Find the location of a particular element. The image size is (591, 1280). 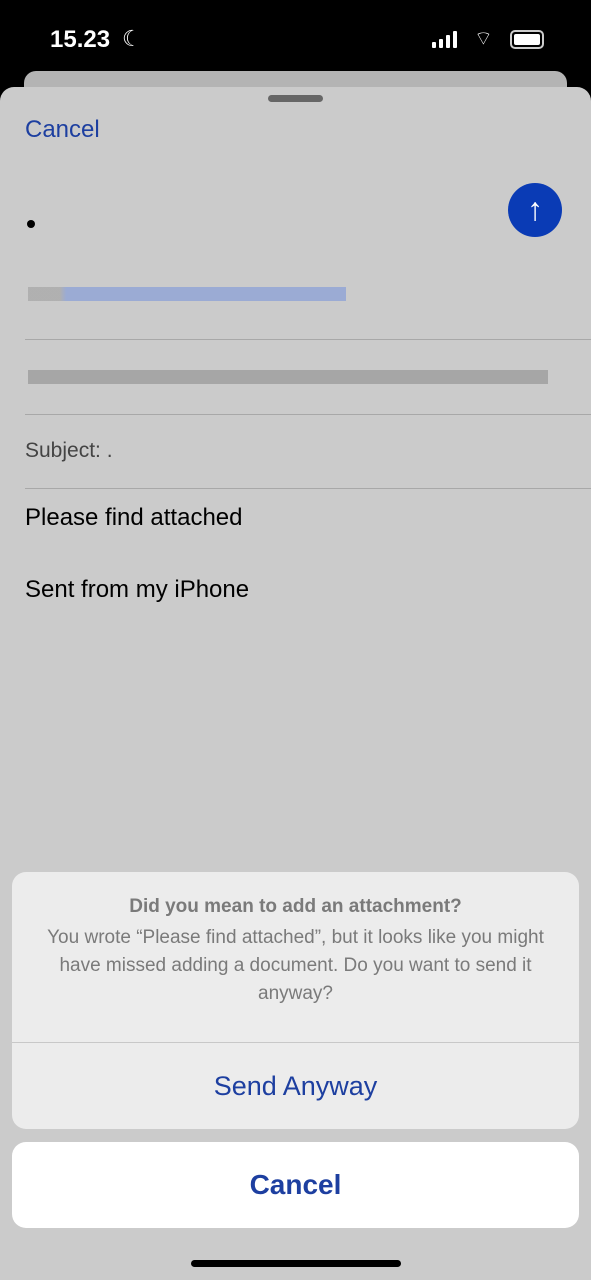

subject-label: Subject: is located at coordinates (63, 450).